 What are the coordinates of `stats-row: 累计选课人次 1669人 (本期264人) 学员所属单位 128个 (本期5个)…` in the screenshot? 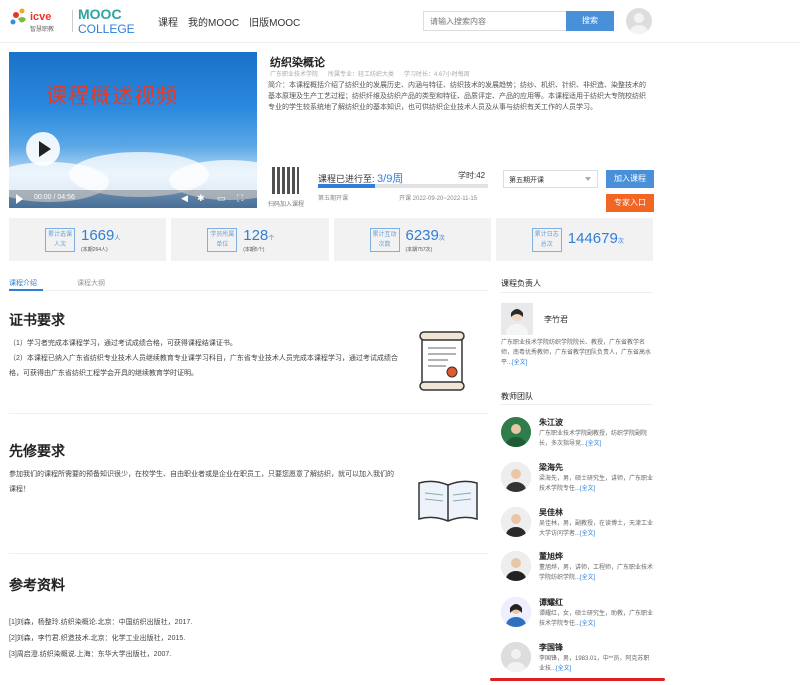 It's located at (331, 239).